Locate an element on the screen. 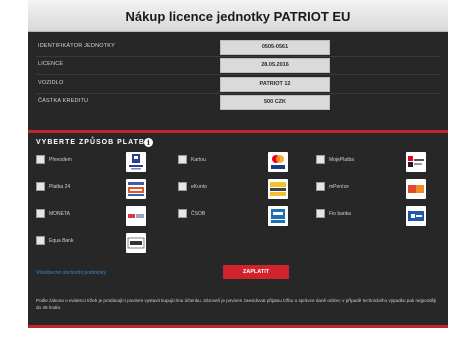 The height and width of the screenshot is (340, 475). payment-method-equa: Equa Bank is located at coordinates (101, 244).